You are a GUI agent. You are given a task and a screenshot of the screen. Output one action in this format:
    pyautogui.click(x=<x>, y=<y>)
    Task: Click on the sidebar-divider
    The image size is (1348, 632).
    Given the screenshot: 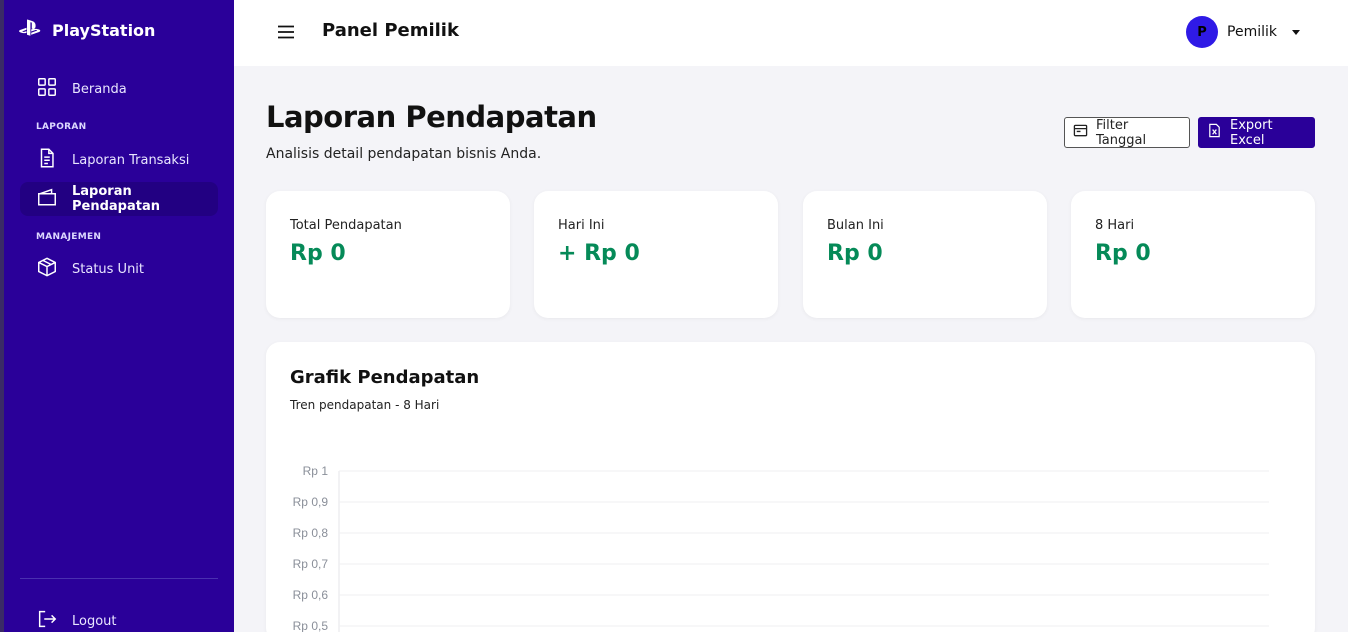 What is the action you would take?
    pyautogui.click(x=119, y=578)
    